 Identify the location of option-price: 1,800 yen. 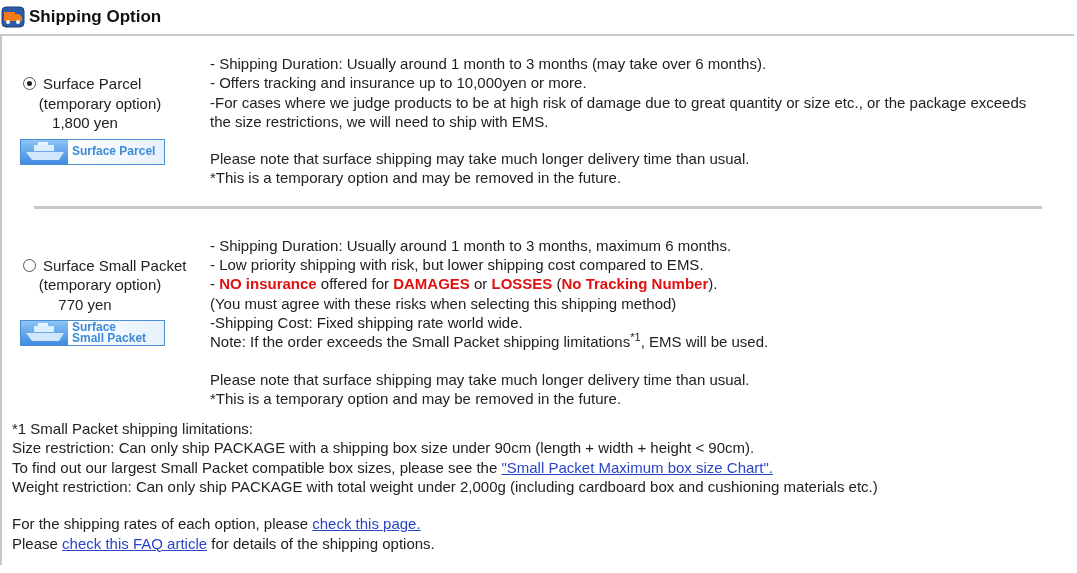
(85, 123).